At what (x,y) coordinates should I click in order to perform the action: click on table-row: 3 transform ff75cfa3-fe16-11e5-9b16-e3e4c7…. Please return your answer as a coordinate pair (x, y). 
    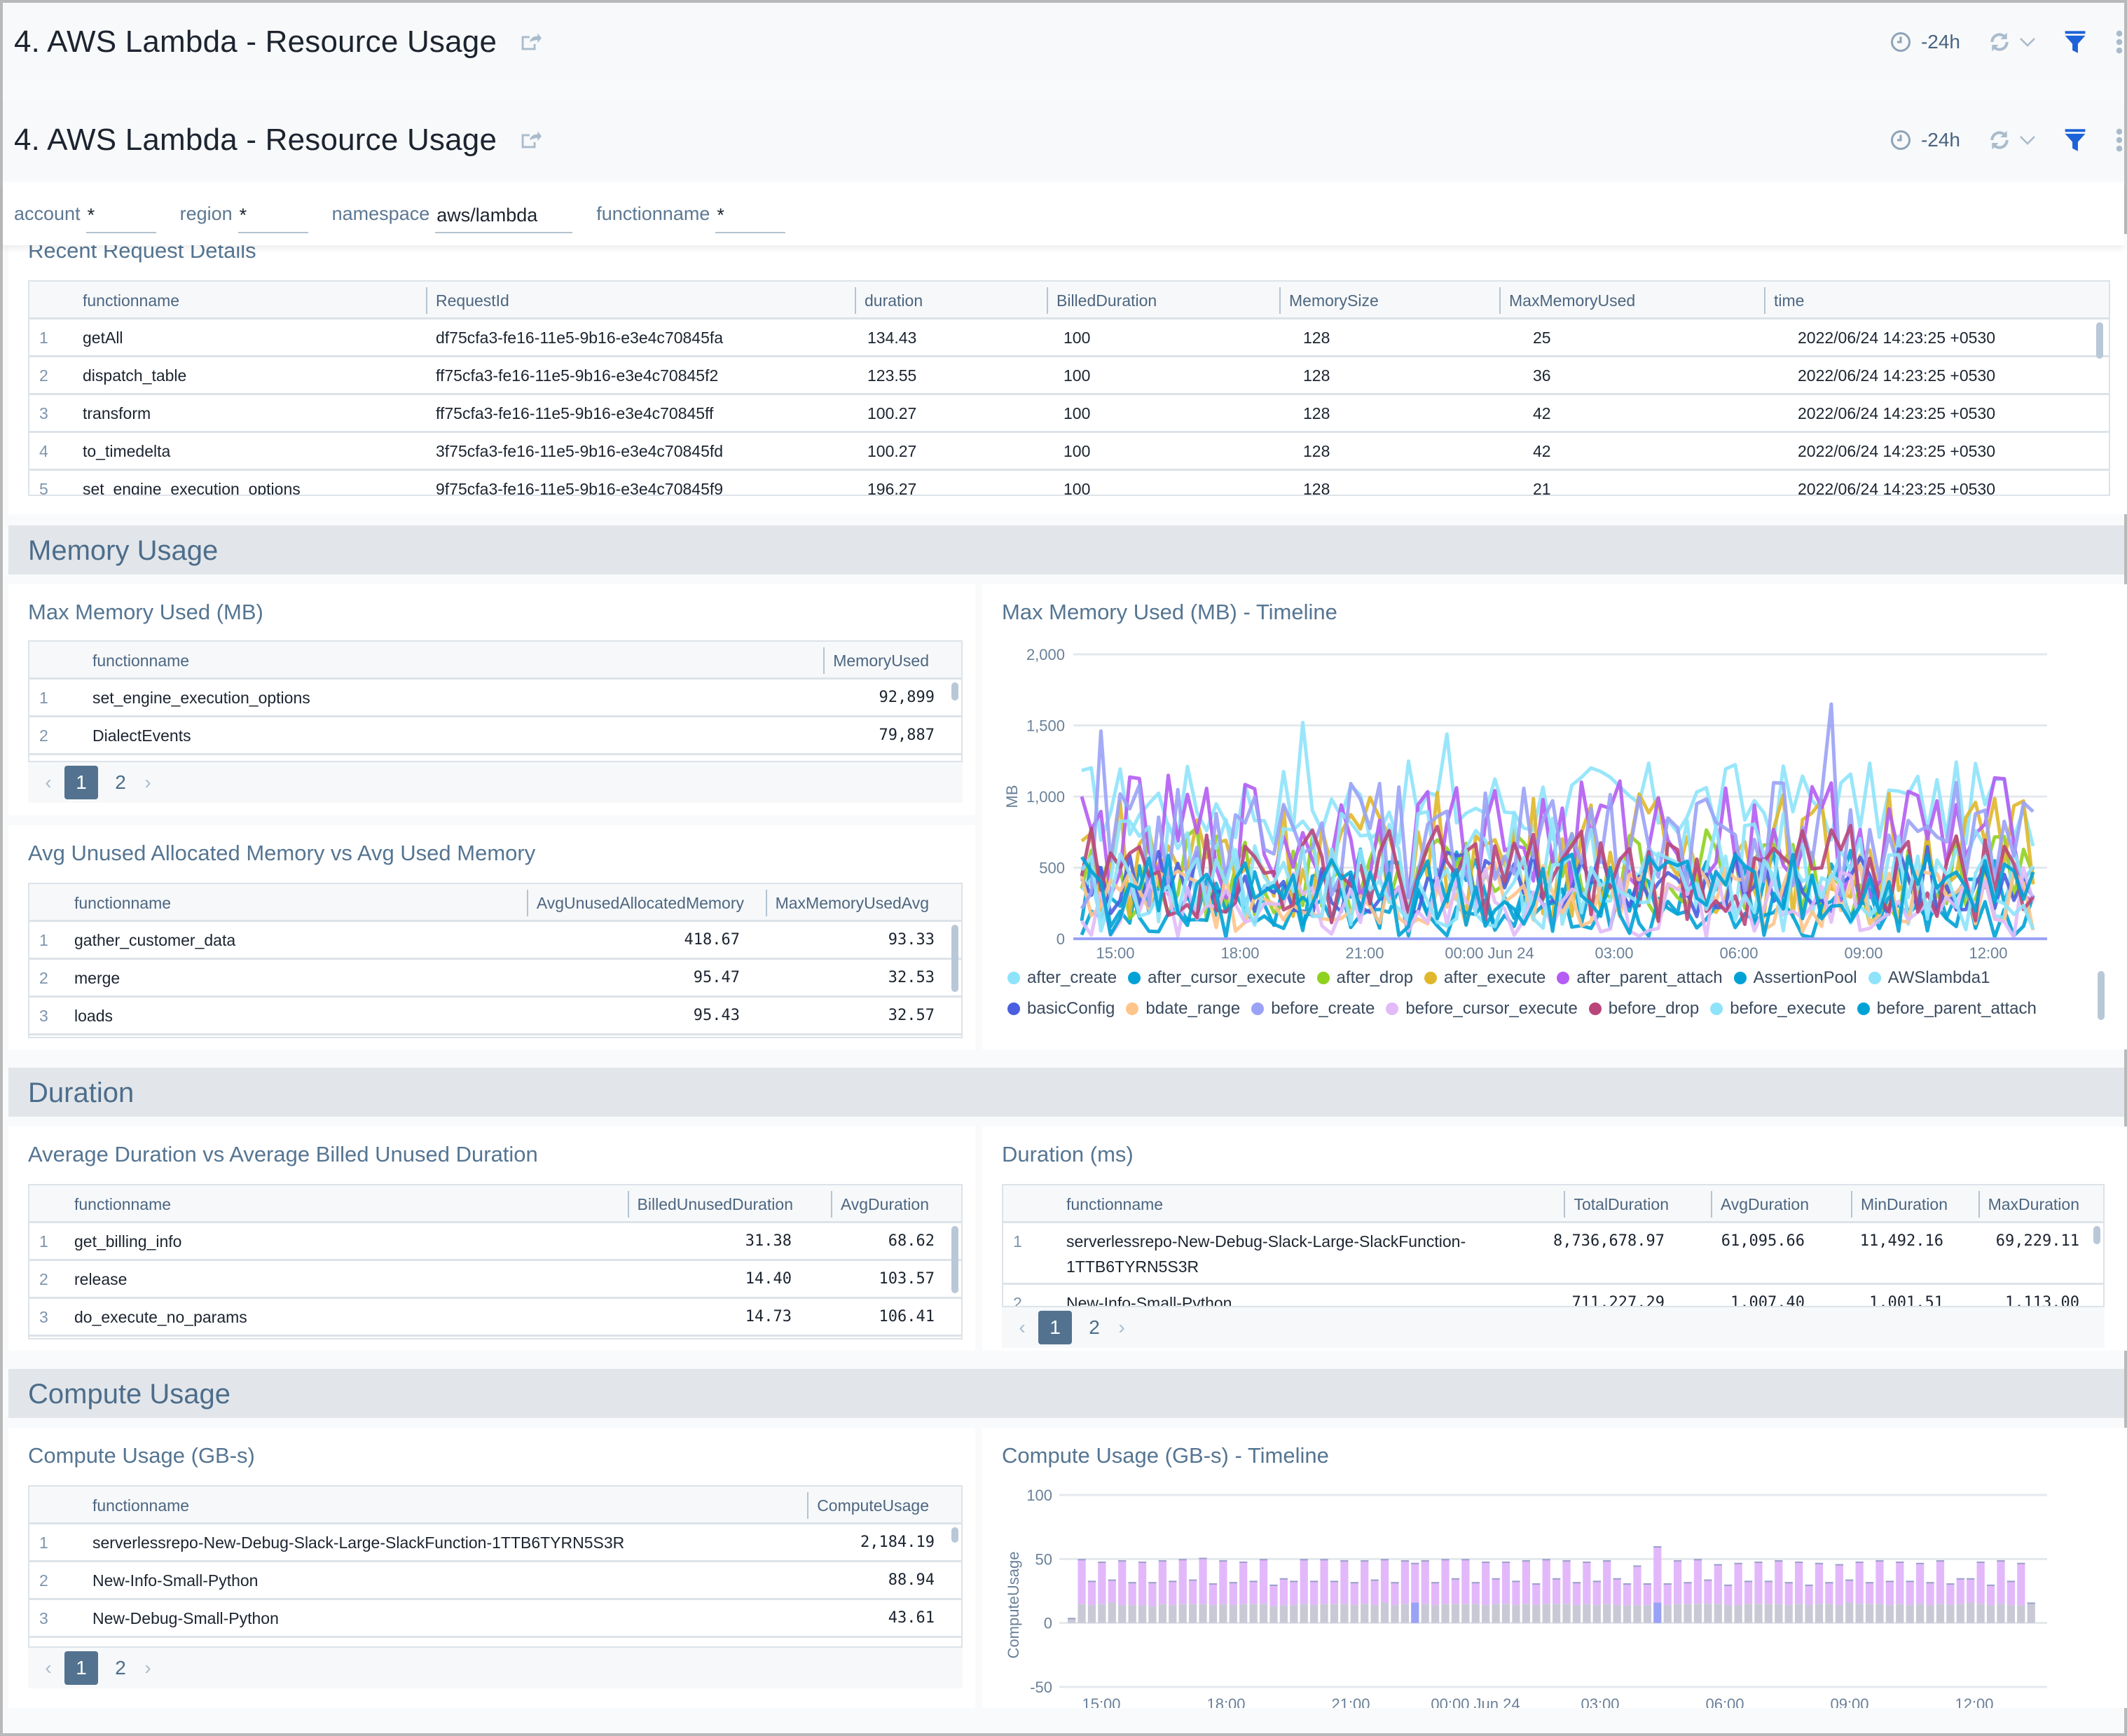
    Looking at the image, I should click on (1069, 414).